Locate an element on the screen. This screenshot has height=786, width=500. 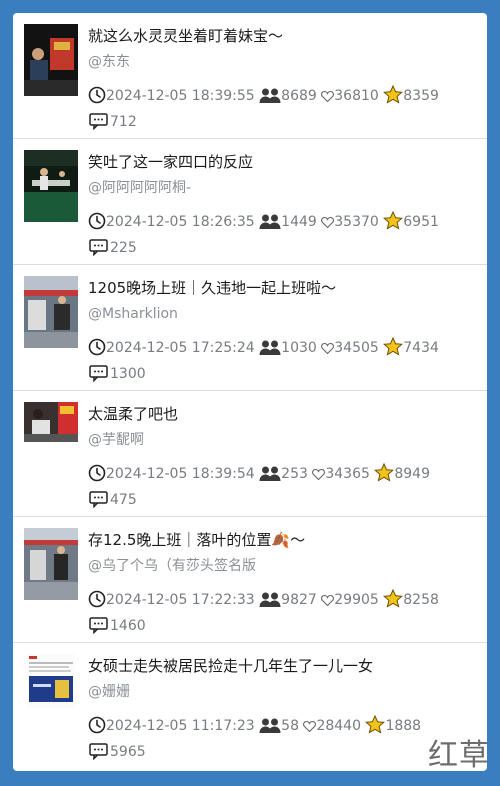
post-comments: 1300 is located at coordinates (128, 374).